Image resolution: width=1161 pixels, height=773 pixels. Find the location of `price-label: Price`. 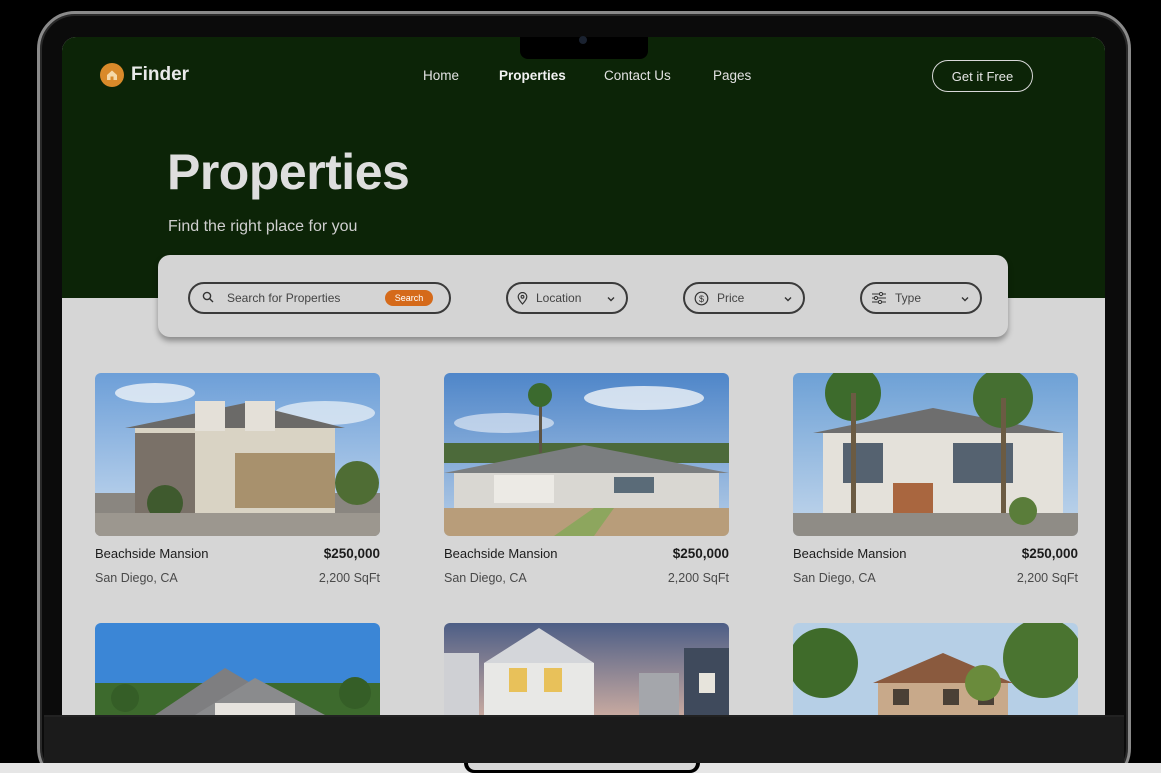

price-label: Price is located at coordinates (731, 298).